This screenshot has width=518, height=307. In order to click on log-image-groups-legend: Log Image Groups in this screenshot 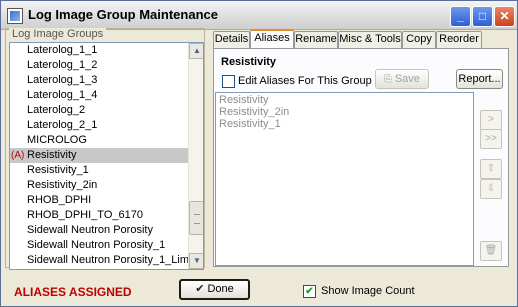, I will do `click(58, 34)`.